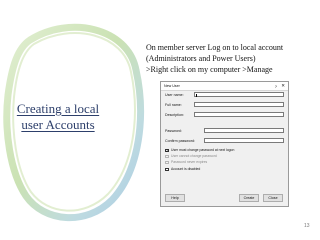 Image resolution: width=320 pixels, height=240 pixels. Describe the element at coordinates (173, 105) in the screenshot. I see `full-name-label: Full name:` at that location.